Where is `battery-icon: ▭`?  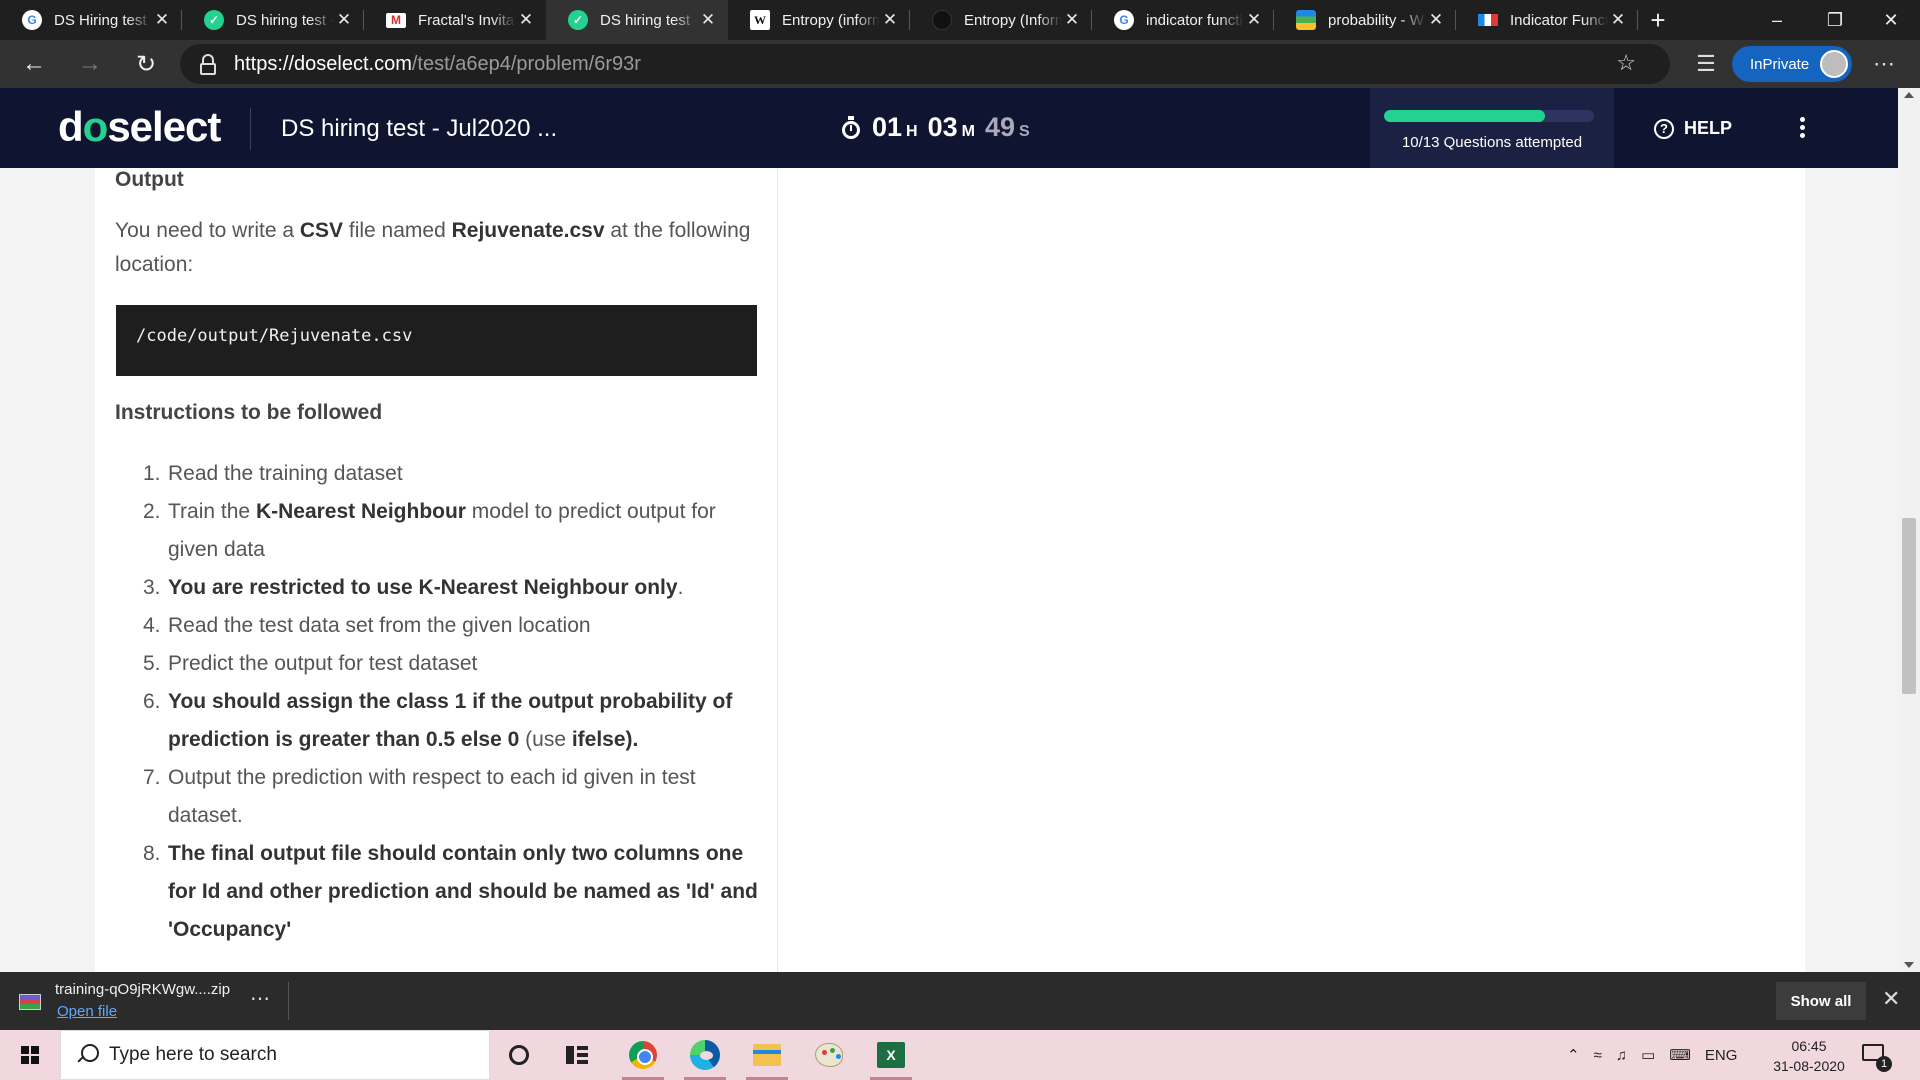
battery-icon: ▭ is located at coordinates (1648, 1055).